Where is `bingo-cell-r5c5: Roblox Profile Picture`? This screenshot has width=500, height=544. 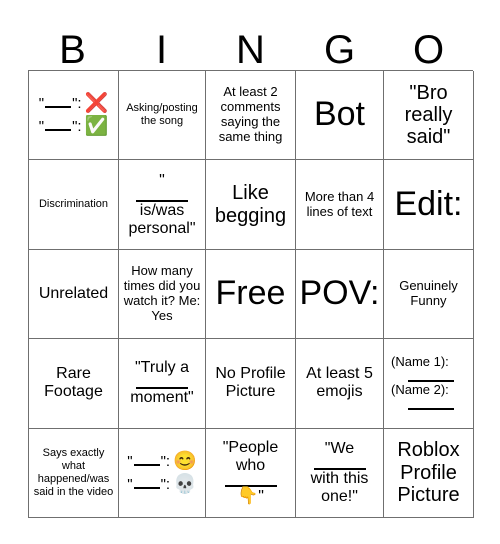 bingo-cell-r5c5: Roblox Profile Picture is located at coordinates (429, 473).